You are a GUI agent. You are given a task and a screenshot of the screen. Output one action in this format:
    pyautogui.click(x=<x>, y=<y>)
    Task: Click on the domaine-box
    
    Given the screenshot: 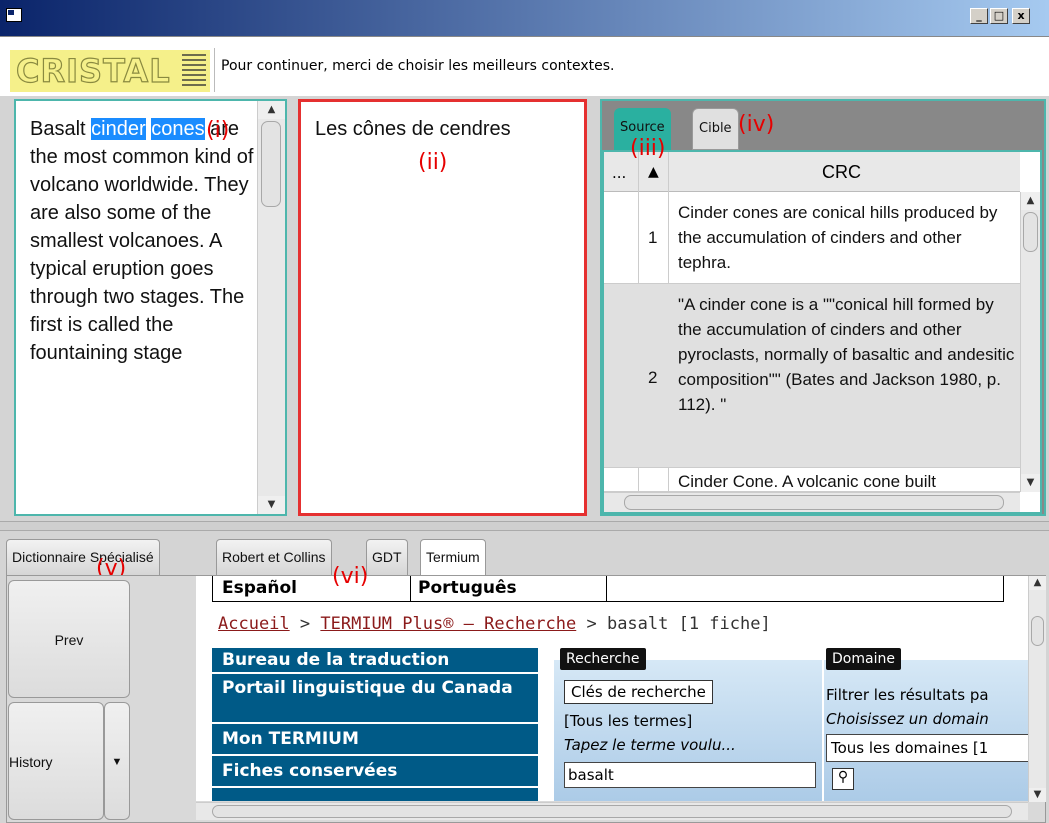 What is the action you would take?
    pyautogui.click(x=926, y=730)
    